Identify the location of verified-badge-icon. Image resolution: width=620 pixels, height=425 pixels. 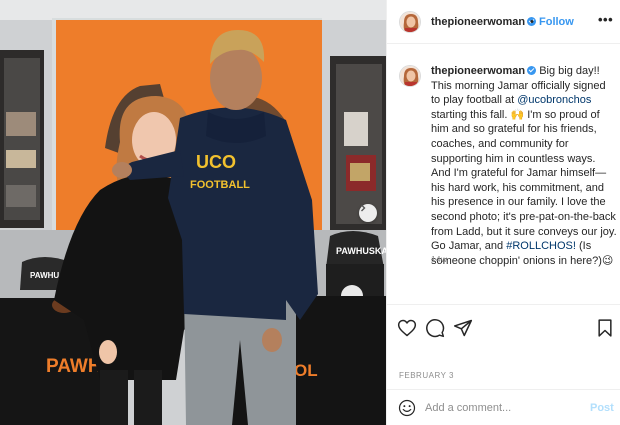
(532, 70).